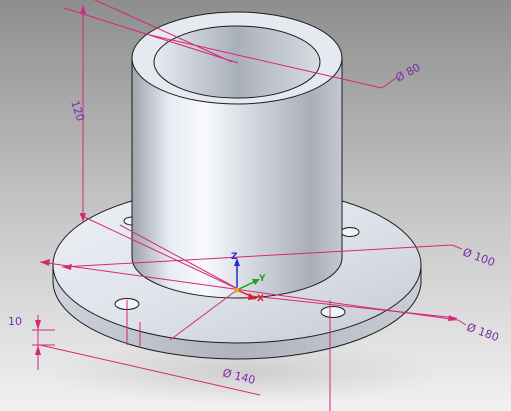 The height and width of the screenshot is (411, 511). Describe the element at coordinates (260, 299) in the screenshot. I see `triad-x-label: X` at that location.